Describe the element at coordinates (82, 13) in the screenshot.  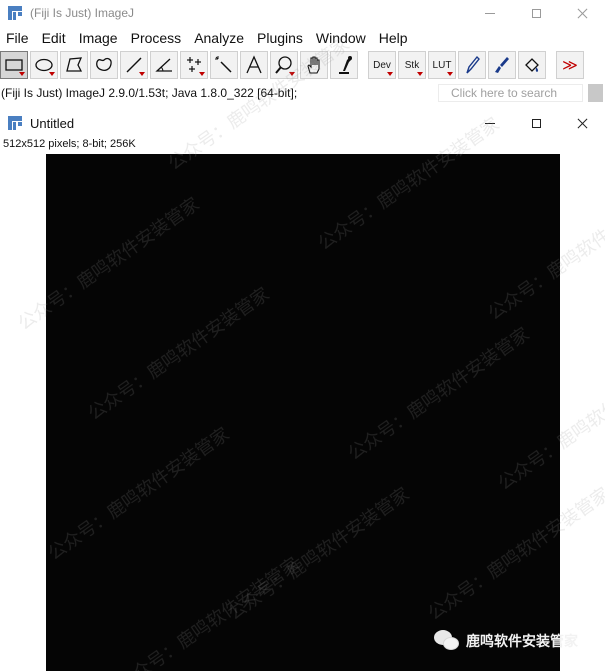
I see `window-title: (Fiji Is Just) ImageJ` at that location.